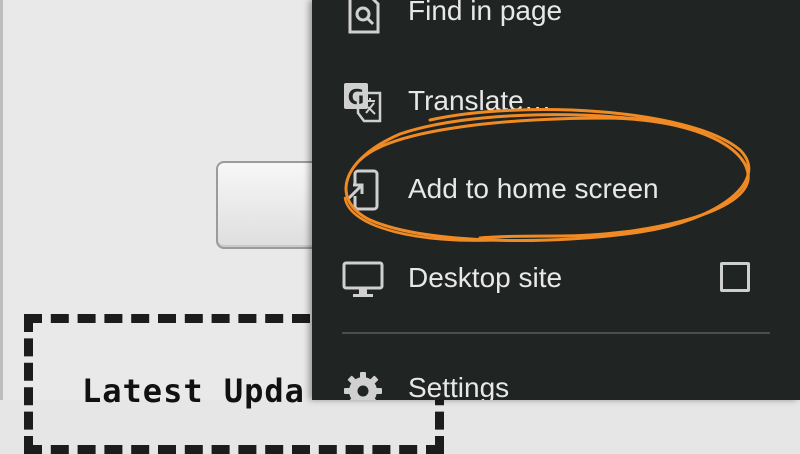  What do you see at coordinates (363, 385) in the screenshot?
I see `gear-icon` at bounding box center [363, 385].